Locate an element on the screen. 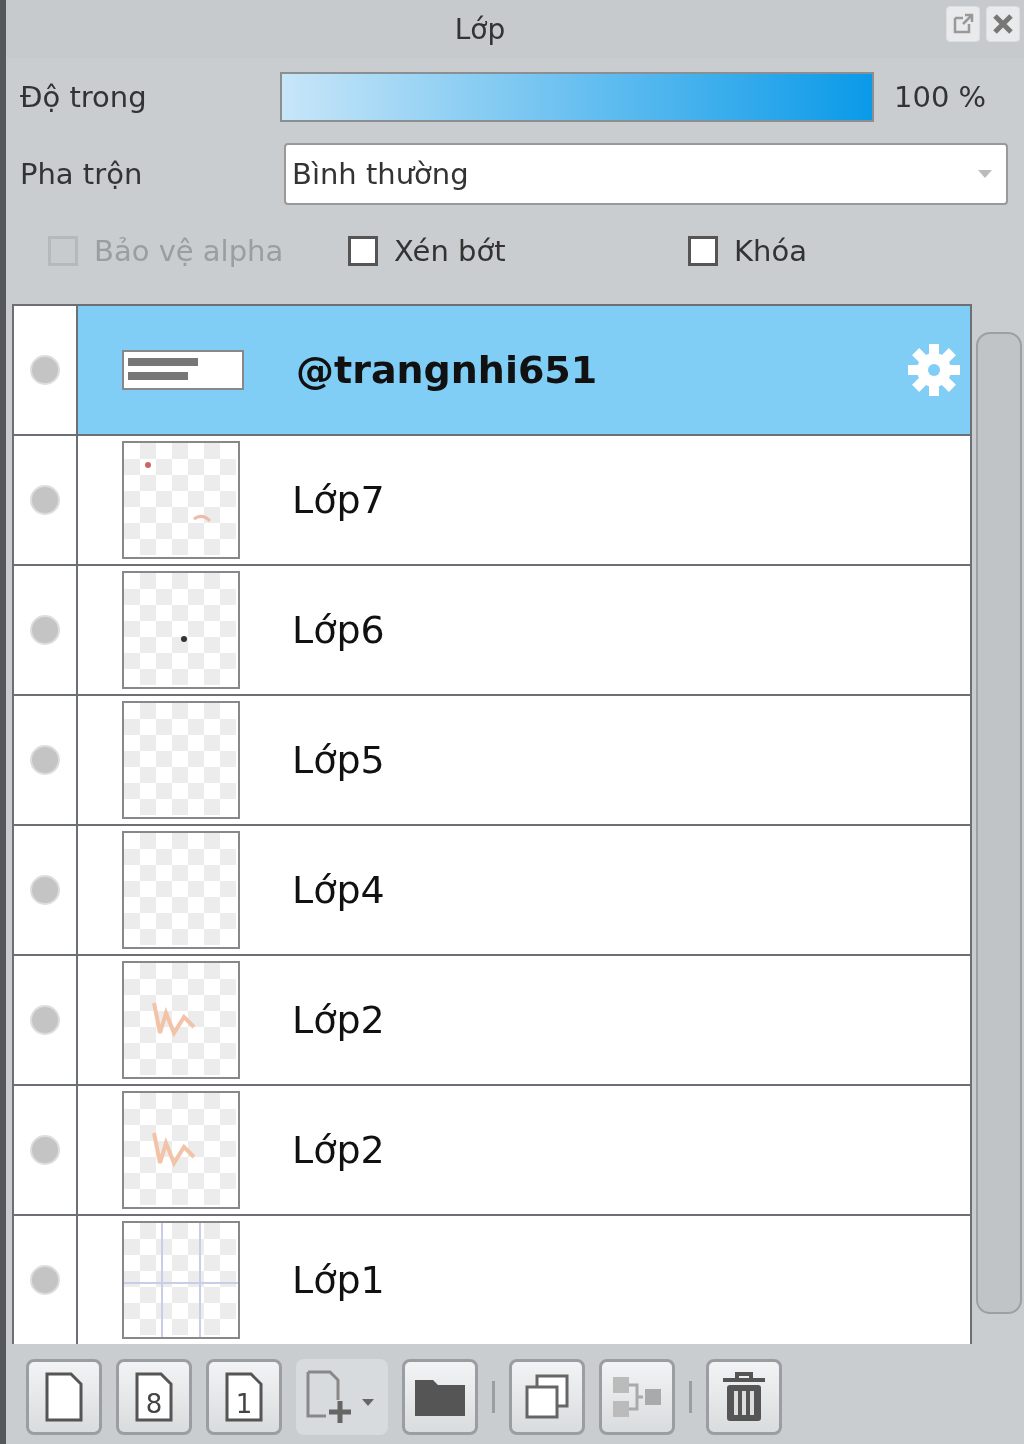  scrollbar-thumb is located at coordinates (999, 823).